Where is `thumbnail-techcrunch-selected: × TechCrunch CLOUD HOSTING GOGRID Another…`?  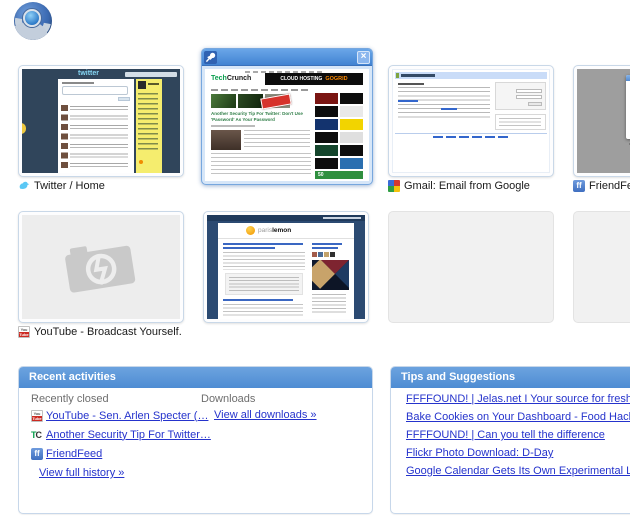
thumbnail-techcrunch-selected: × TechCrunch CLOUD HOSTING GOGRID Another… is located at coordinates (287, 116).